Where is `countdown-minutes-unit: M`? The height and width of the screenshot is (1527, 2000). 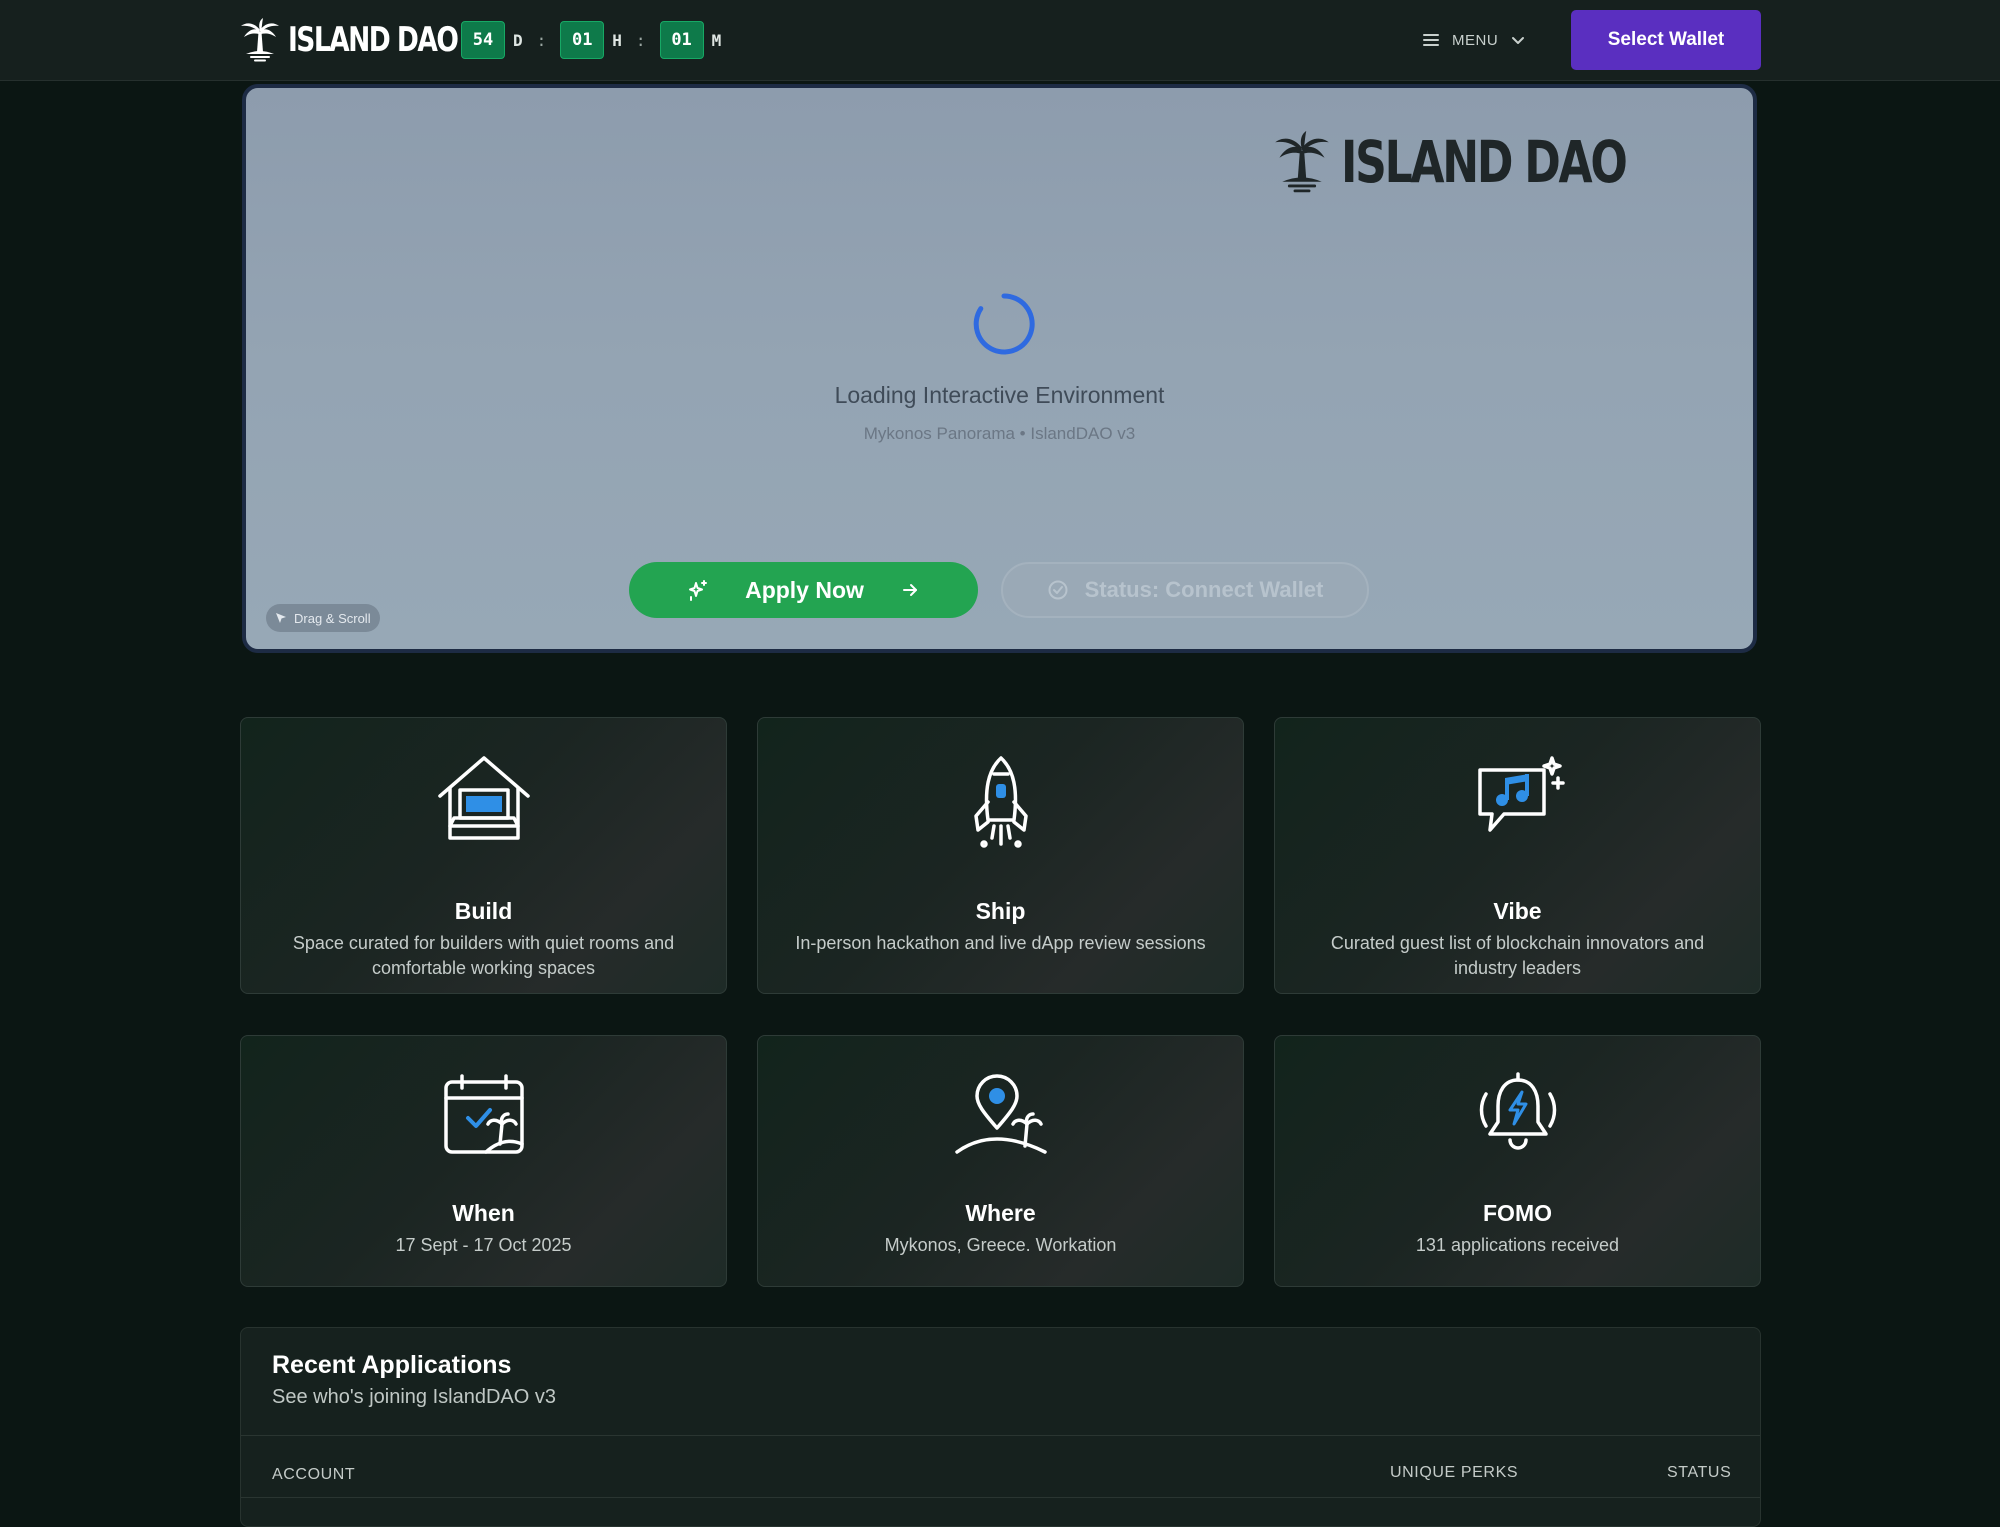 countdown-minutes-unit: M is located at coordinates (716, 40).